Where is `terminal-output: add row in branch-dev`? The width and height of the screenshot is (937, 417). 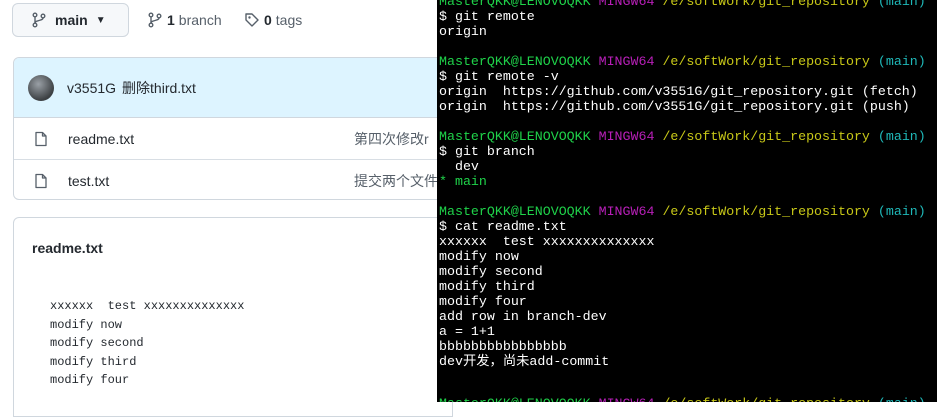 terminal-output: add row in branch-dev is located at coordinates (523, 316).